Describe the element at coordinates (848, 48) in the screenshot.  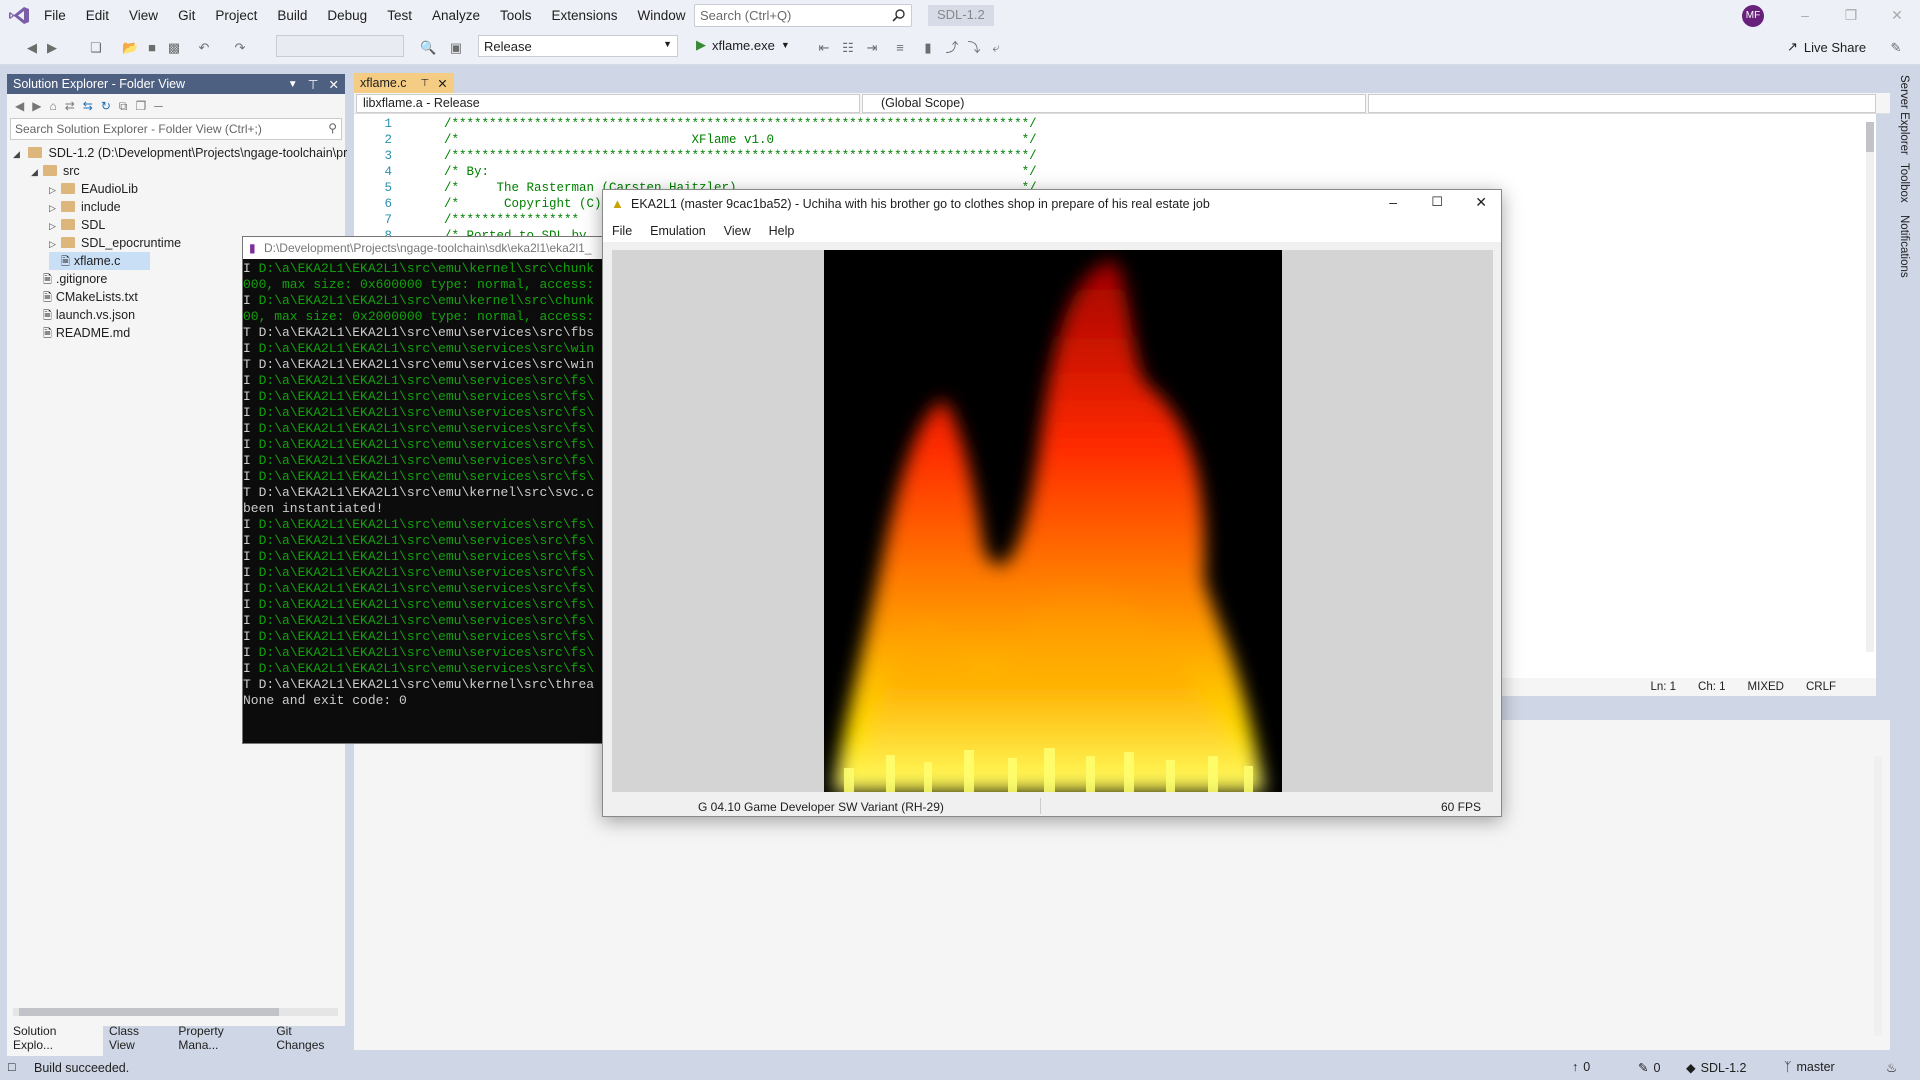
I see `diagnostics-icon: ☷` at that location.